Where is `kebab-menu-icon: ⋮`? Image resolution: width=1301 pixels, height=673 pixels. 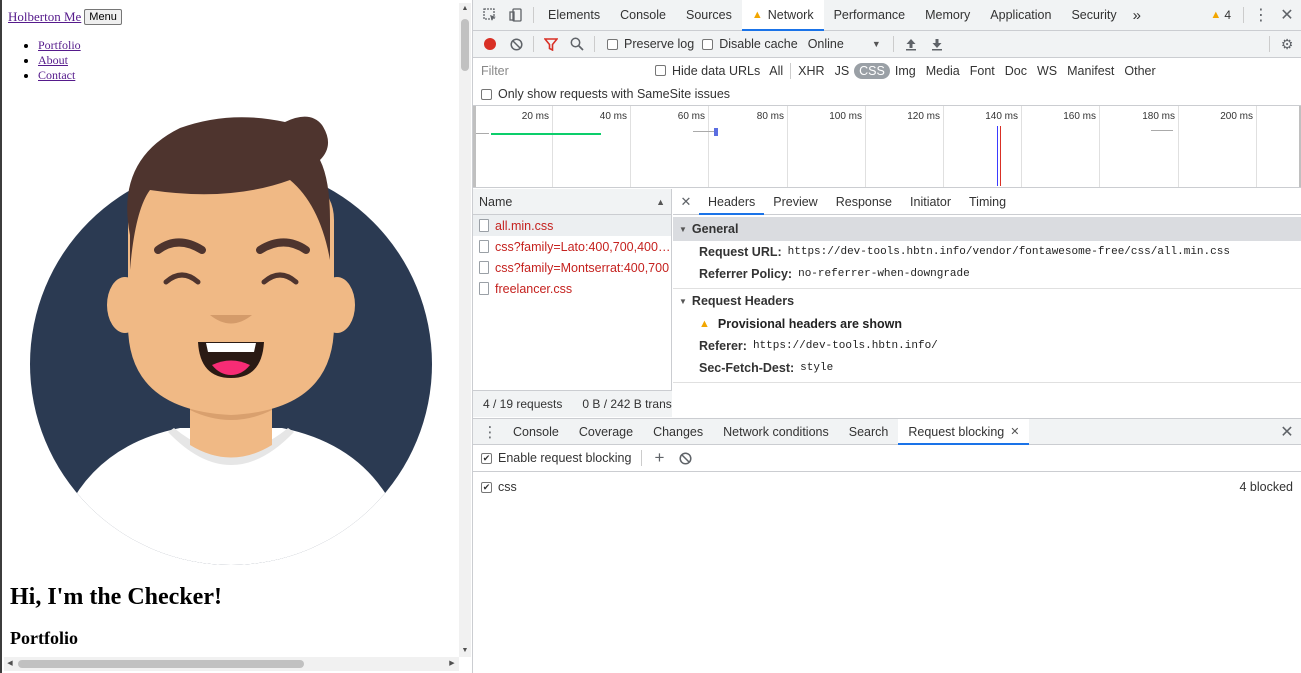 kebab-menu-icon: ⋮ is located at coordinates (1261, 15).